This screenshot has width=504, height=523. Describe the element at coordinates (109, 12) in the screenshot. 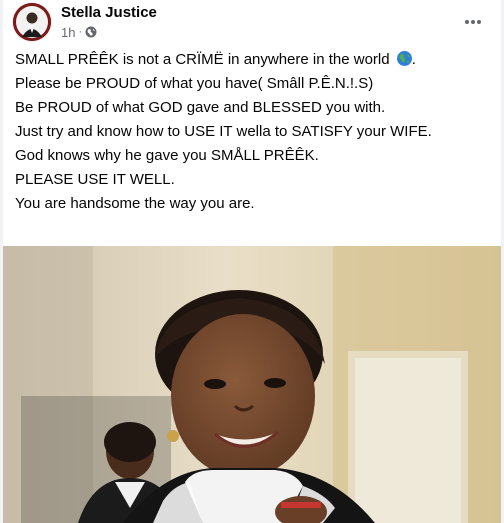

I see `author-name: Stella Justice` at that location.